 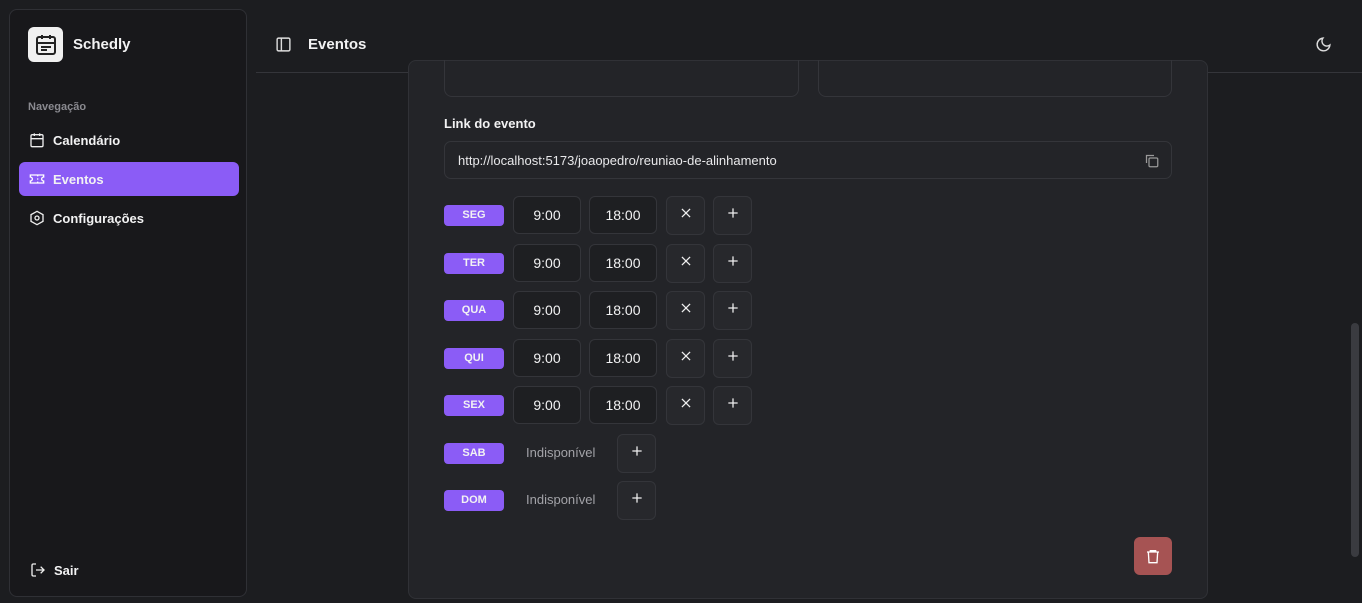 I want to click on delete-event-button, so click(x=1153, y=556).